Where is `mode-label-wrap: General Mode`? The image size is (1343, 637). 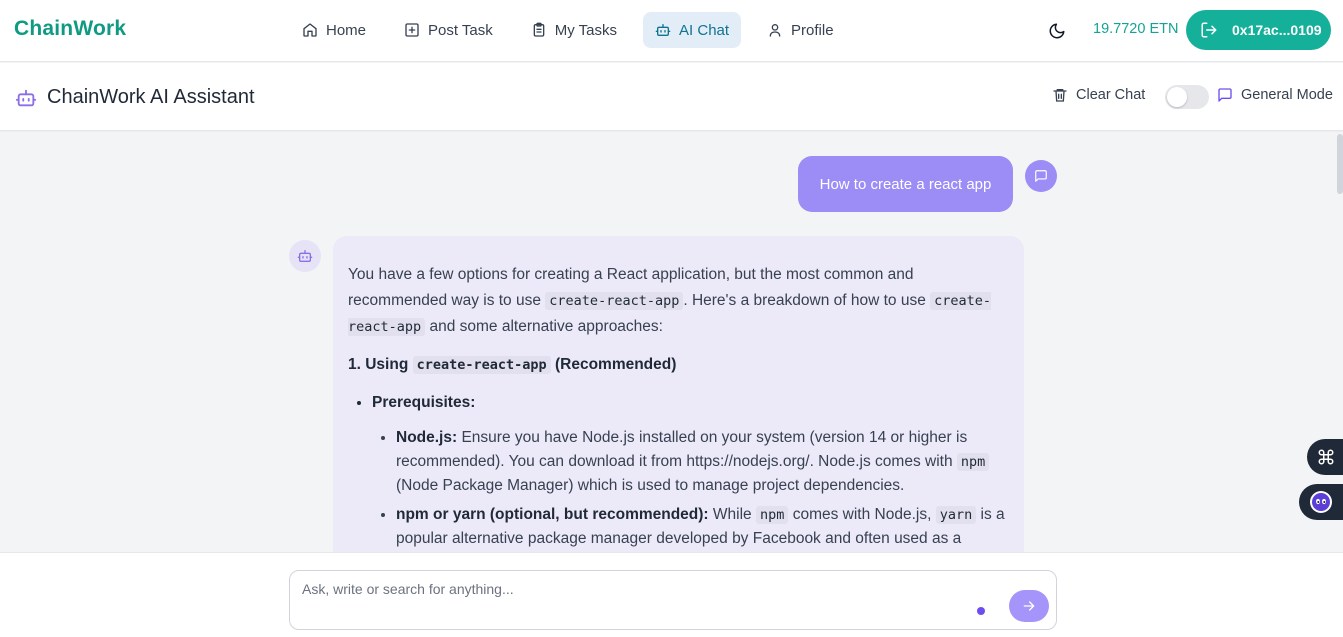 mode-label-wrap: General Mode is located at coordinates (1275, 95).